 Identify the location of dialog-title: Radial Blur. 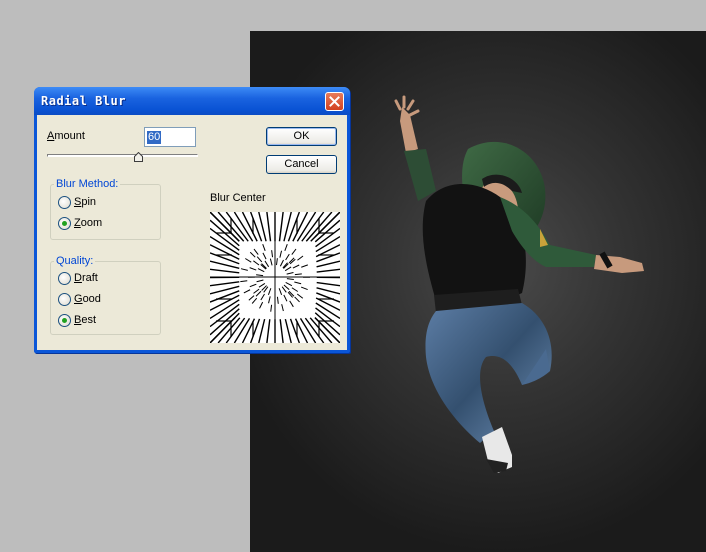
(83, 101).